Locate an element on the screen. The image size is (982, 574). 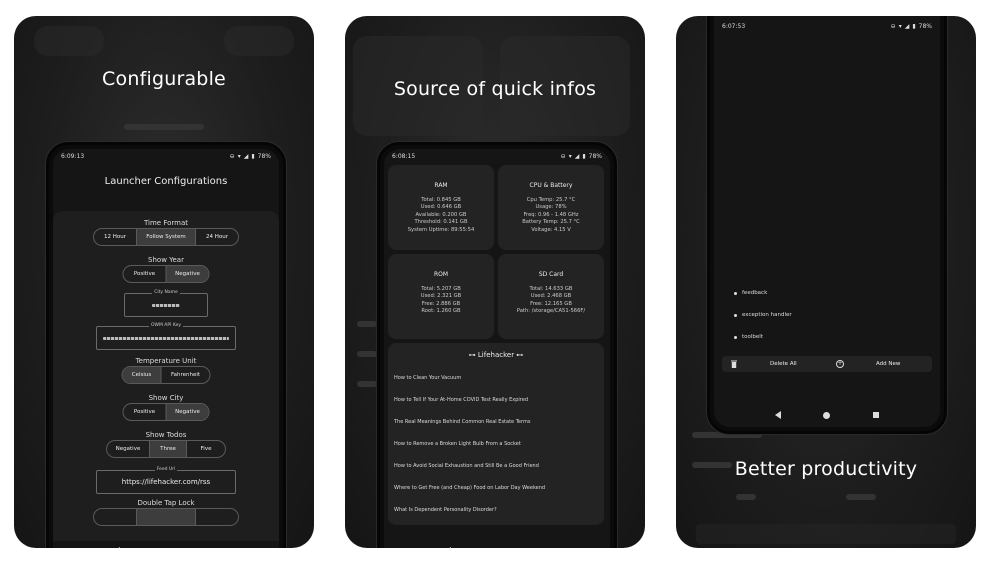
rom-line: Total: 5.207 GB is located at coordinates (441, 289).